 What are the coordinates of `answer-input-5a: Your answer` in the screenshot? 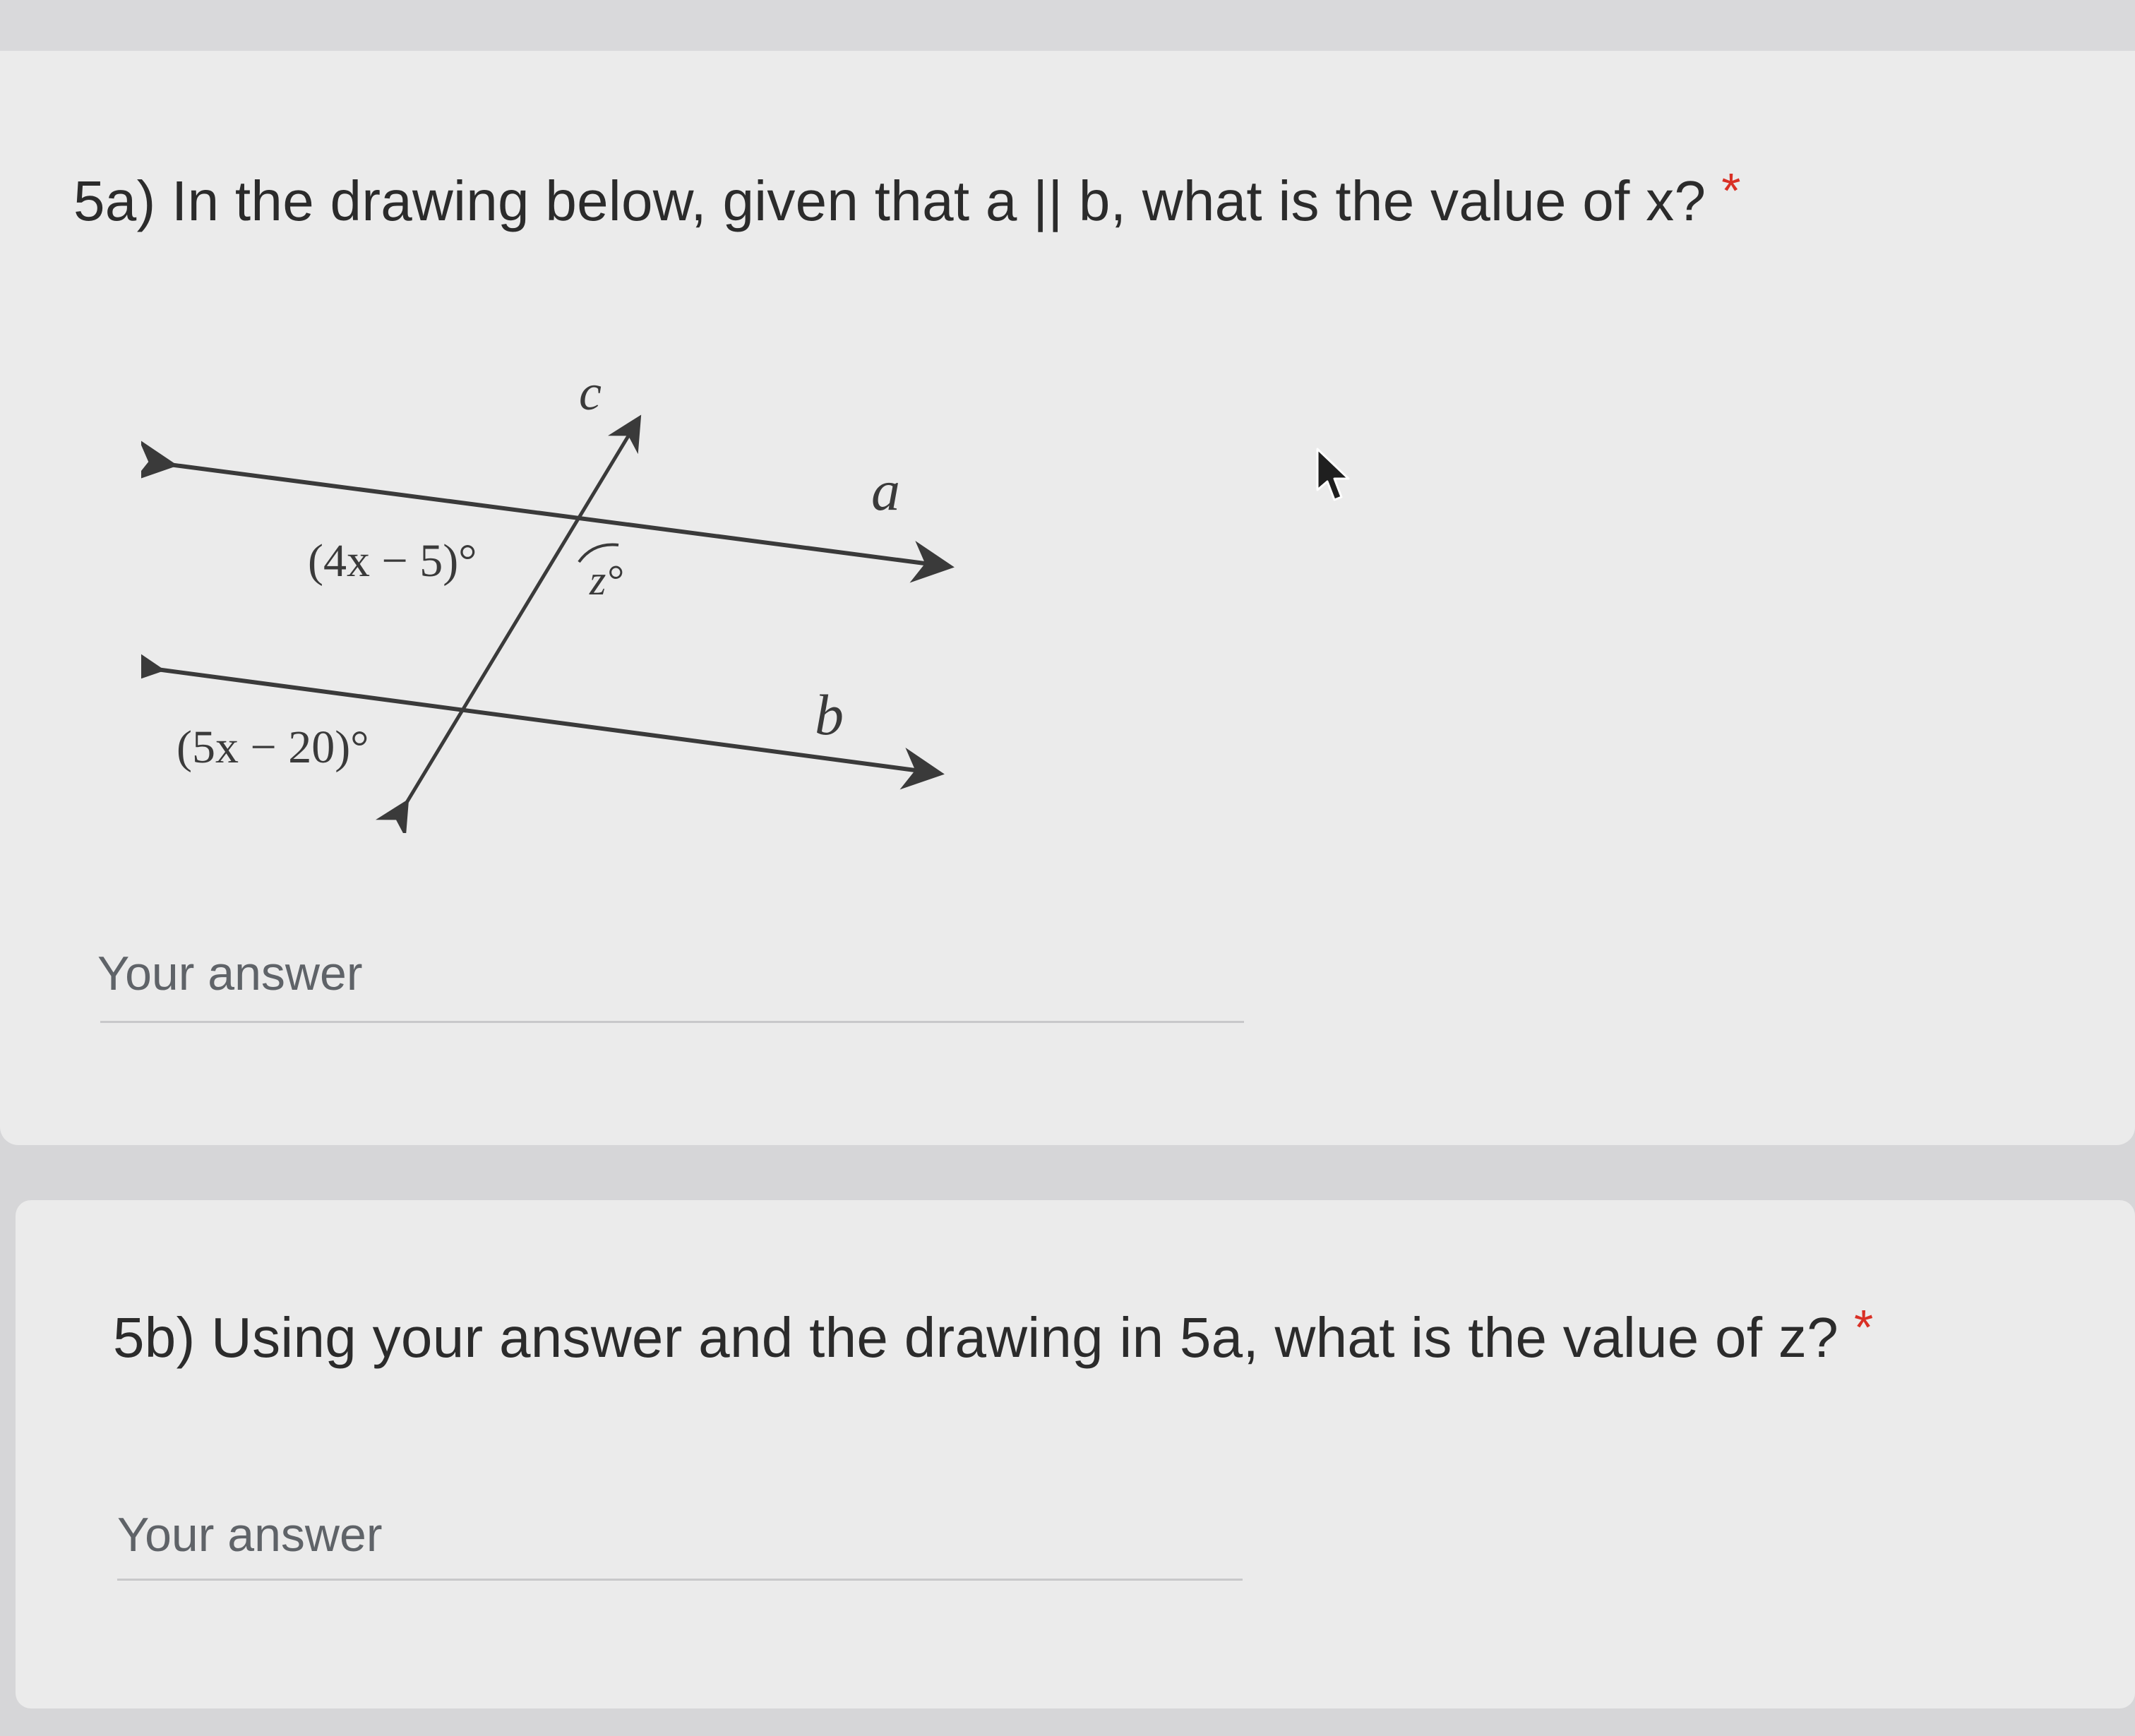 It's located at (230, 973).